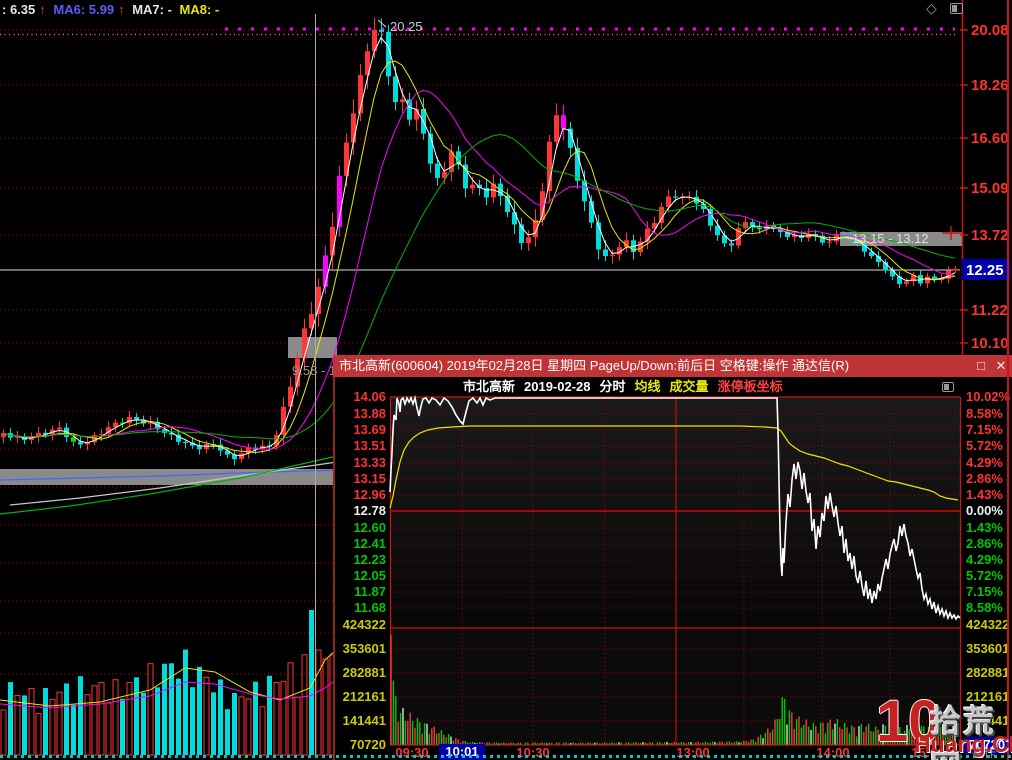  What do you see at coordinates (169, 683) in the screenshot?
I see `main-volume-bars` at bounding box center [169, 683].